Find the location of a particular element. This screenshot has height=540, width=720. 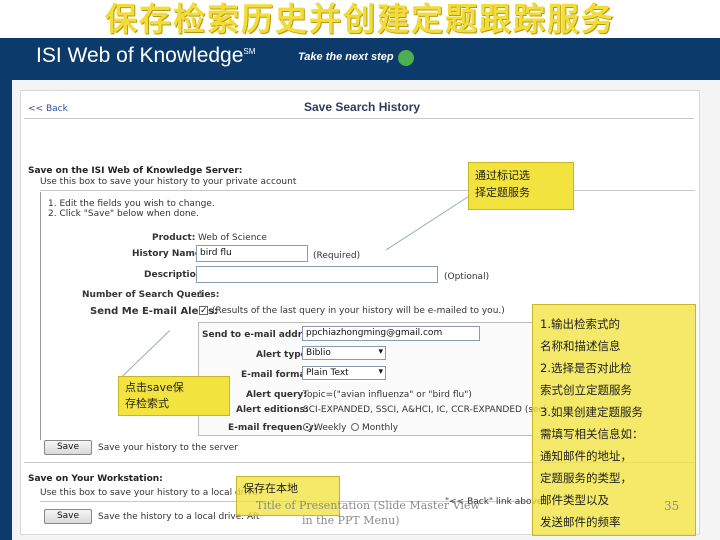

workstation-save-button: Save is located at coordinates (68, 516).